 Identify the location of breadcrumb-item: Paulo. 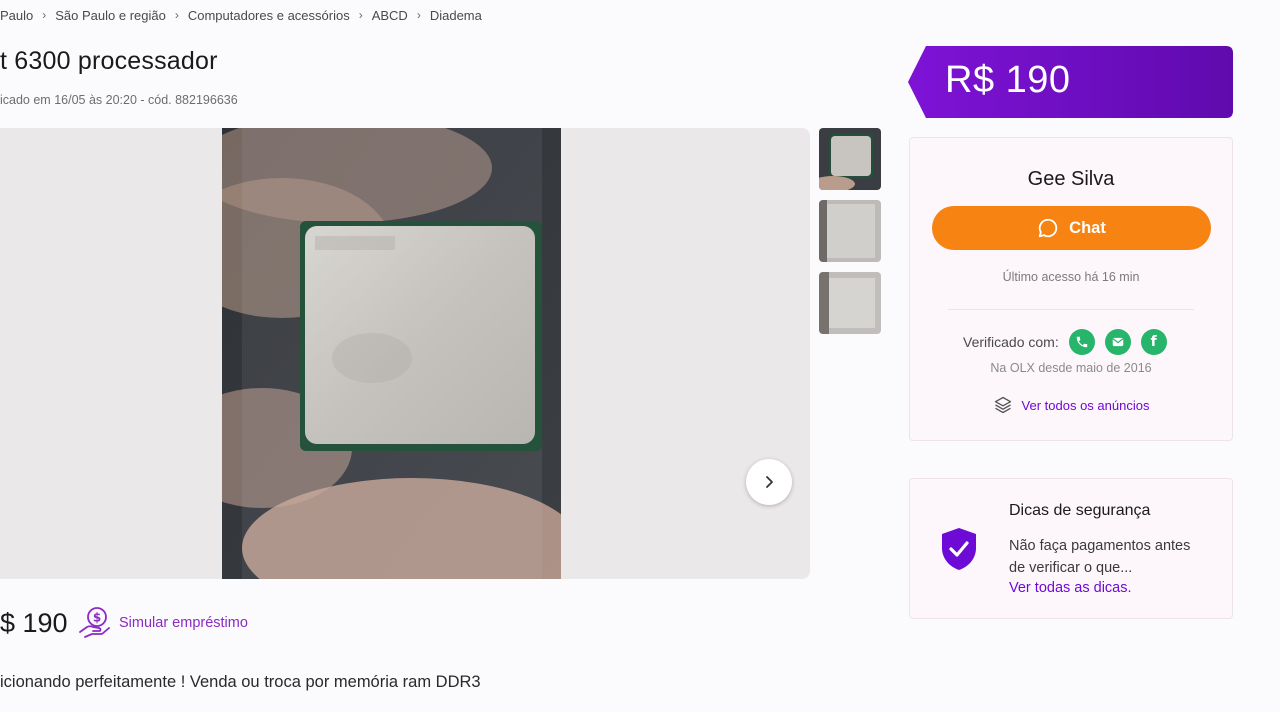
(16, 15).